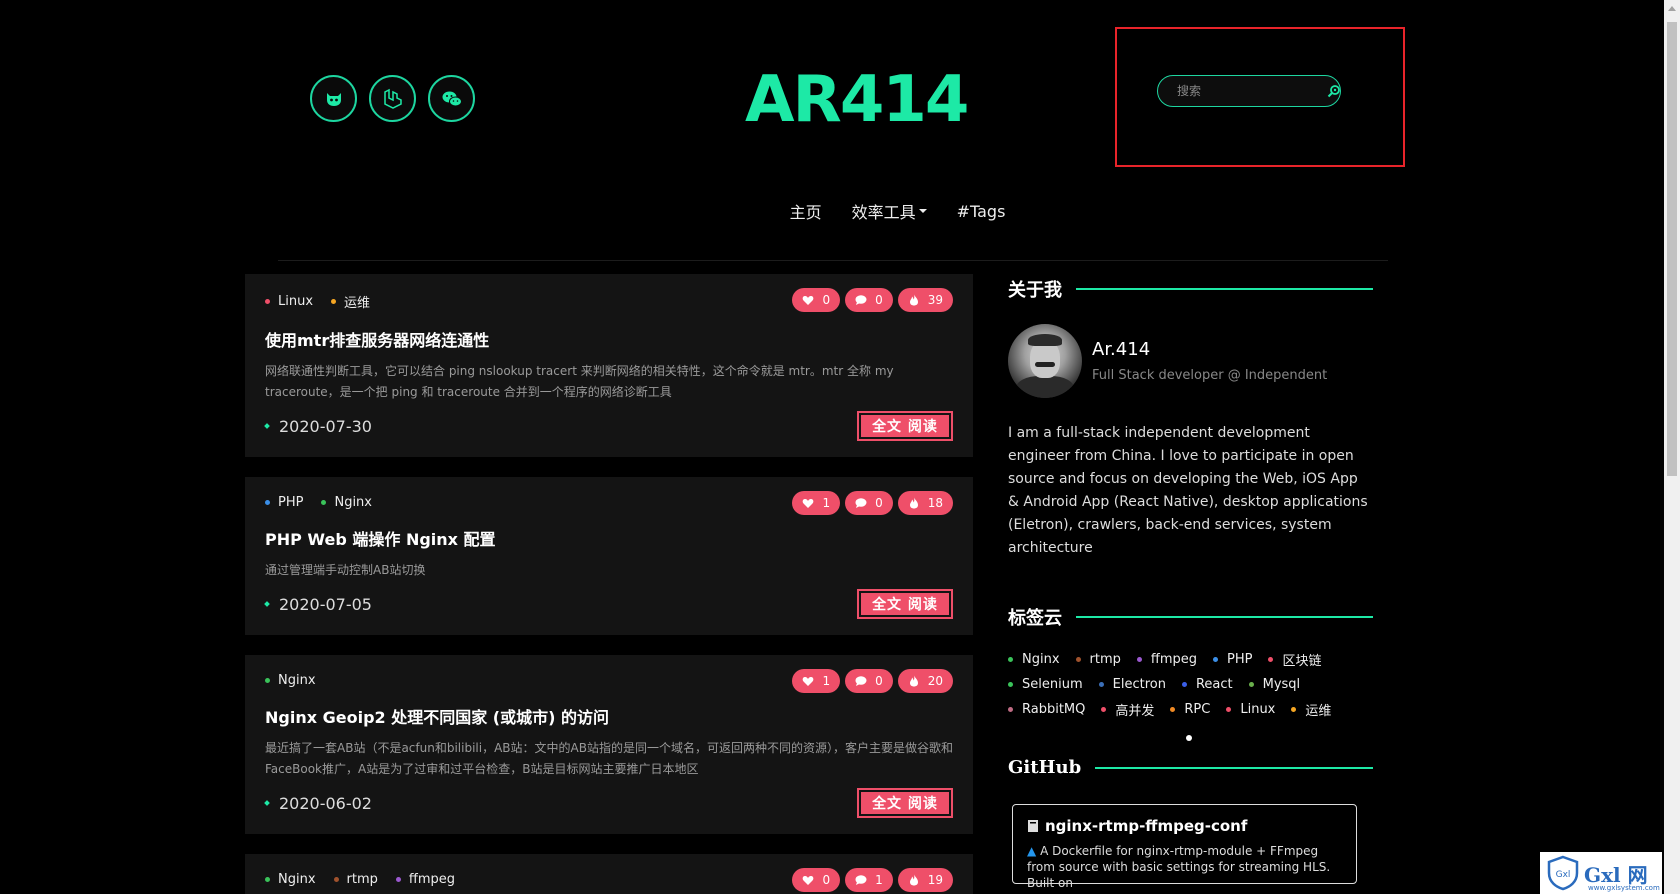 The height and width of the screenshot is (894, 1680). Describe the element at coordinates (1166, 659) in the screenshot. I see `tagcloud-item: ffmpeg` at that location.